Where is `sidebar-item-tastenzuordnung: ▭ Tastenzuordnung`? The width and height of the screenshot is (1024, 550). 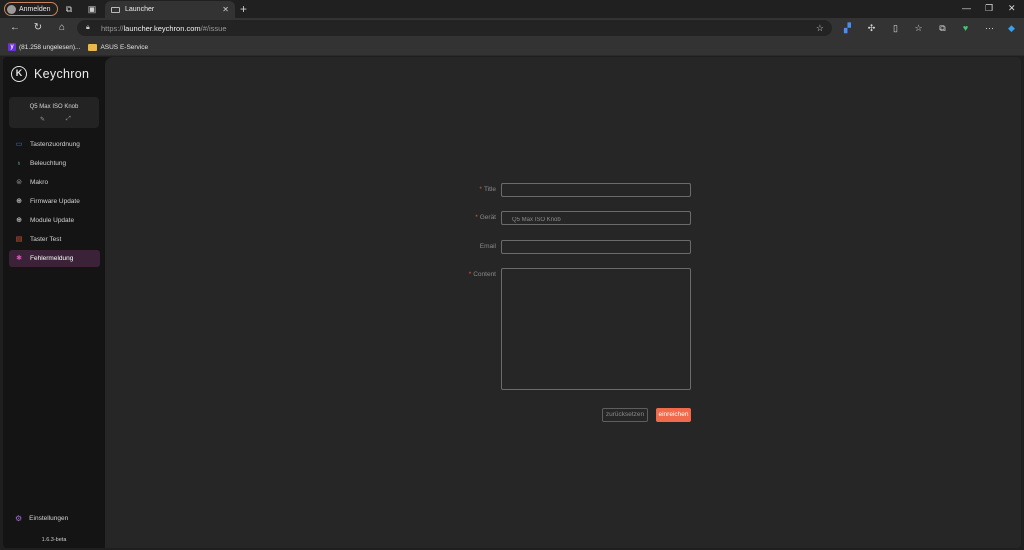 sidebar-item-tastenzuordnung: ▭ Tastenzuordnung is located at coordinates (54, 144).